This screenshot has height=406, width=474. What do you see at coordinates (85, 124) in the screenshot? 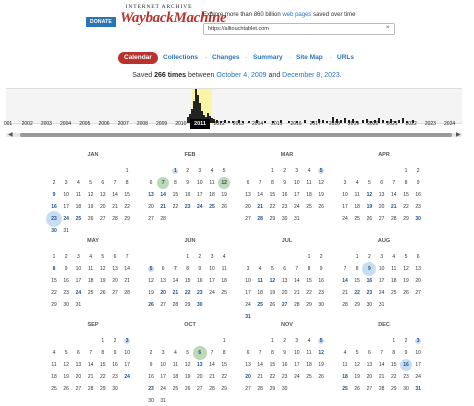
I see `year-label: 2005` at bounding box center [85, 124].